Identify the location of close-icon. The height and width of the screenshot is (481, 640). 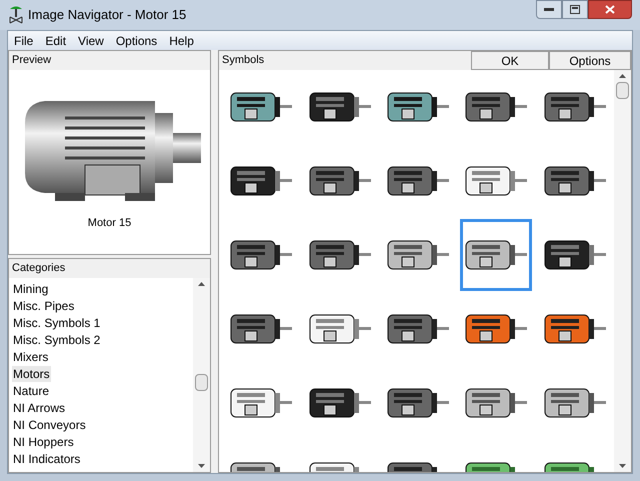
(610, 9).